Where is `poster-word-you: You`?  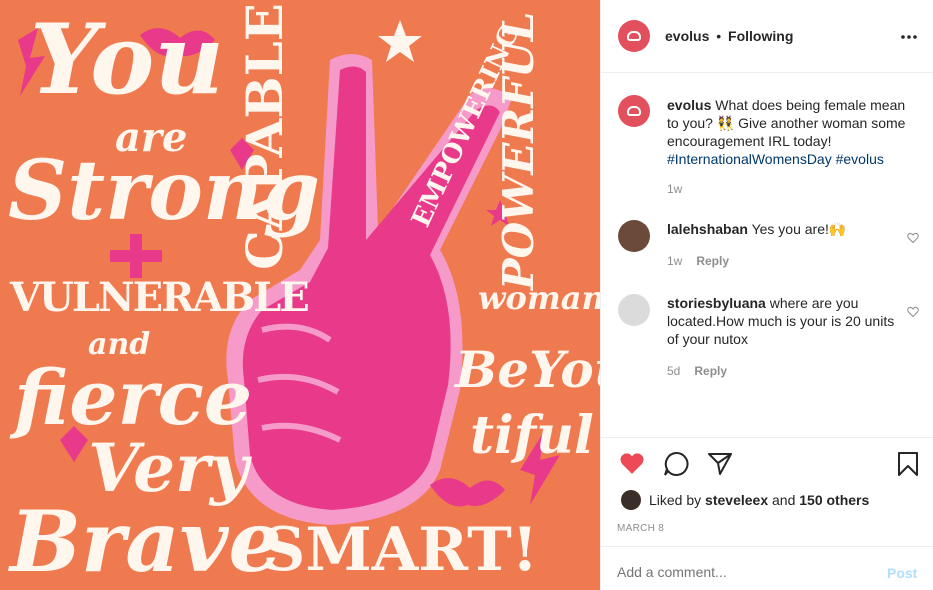 poster-word-you: You is located at coordinates (127, 59).